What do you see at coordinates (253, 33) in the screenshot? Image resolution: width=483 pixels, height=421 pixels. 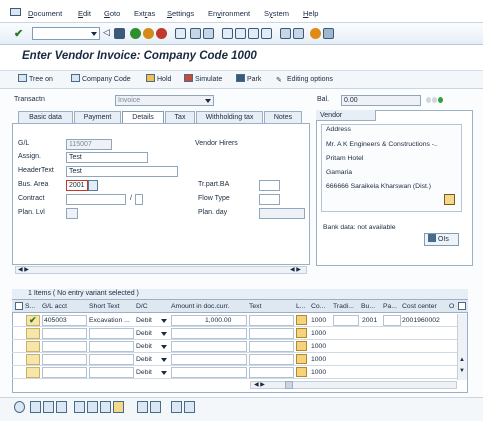 I see `next-page-icon` at bounding box center [253, 33].